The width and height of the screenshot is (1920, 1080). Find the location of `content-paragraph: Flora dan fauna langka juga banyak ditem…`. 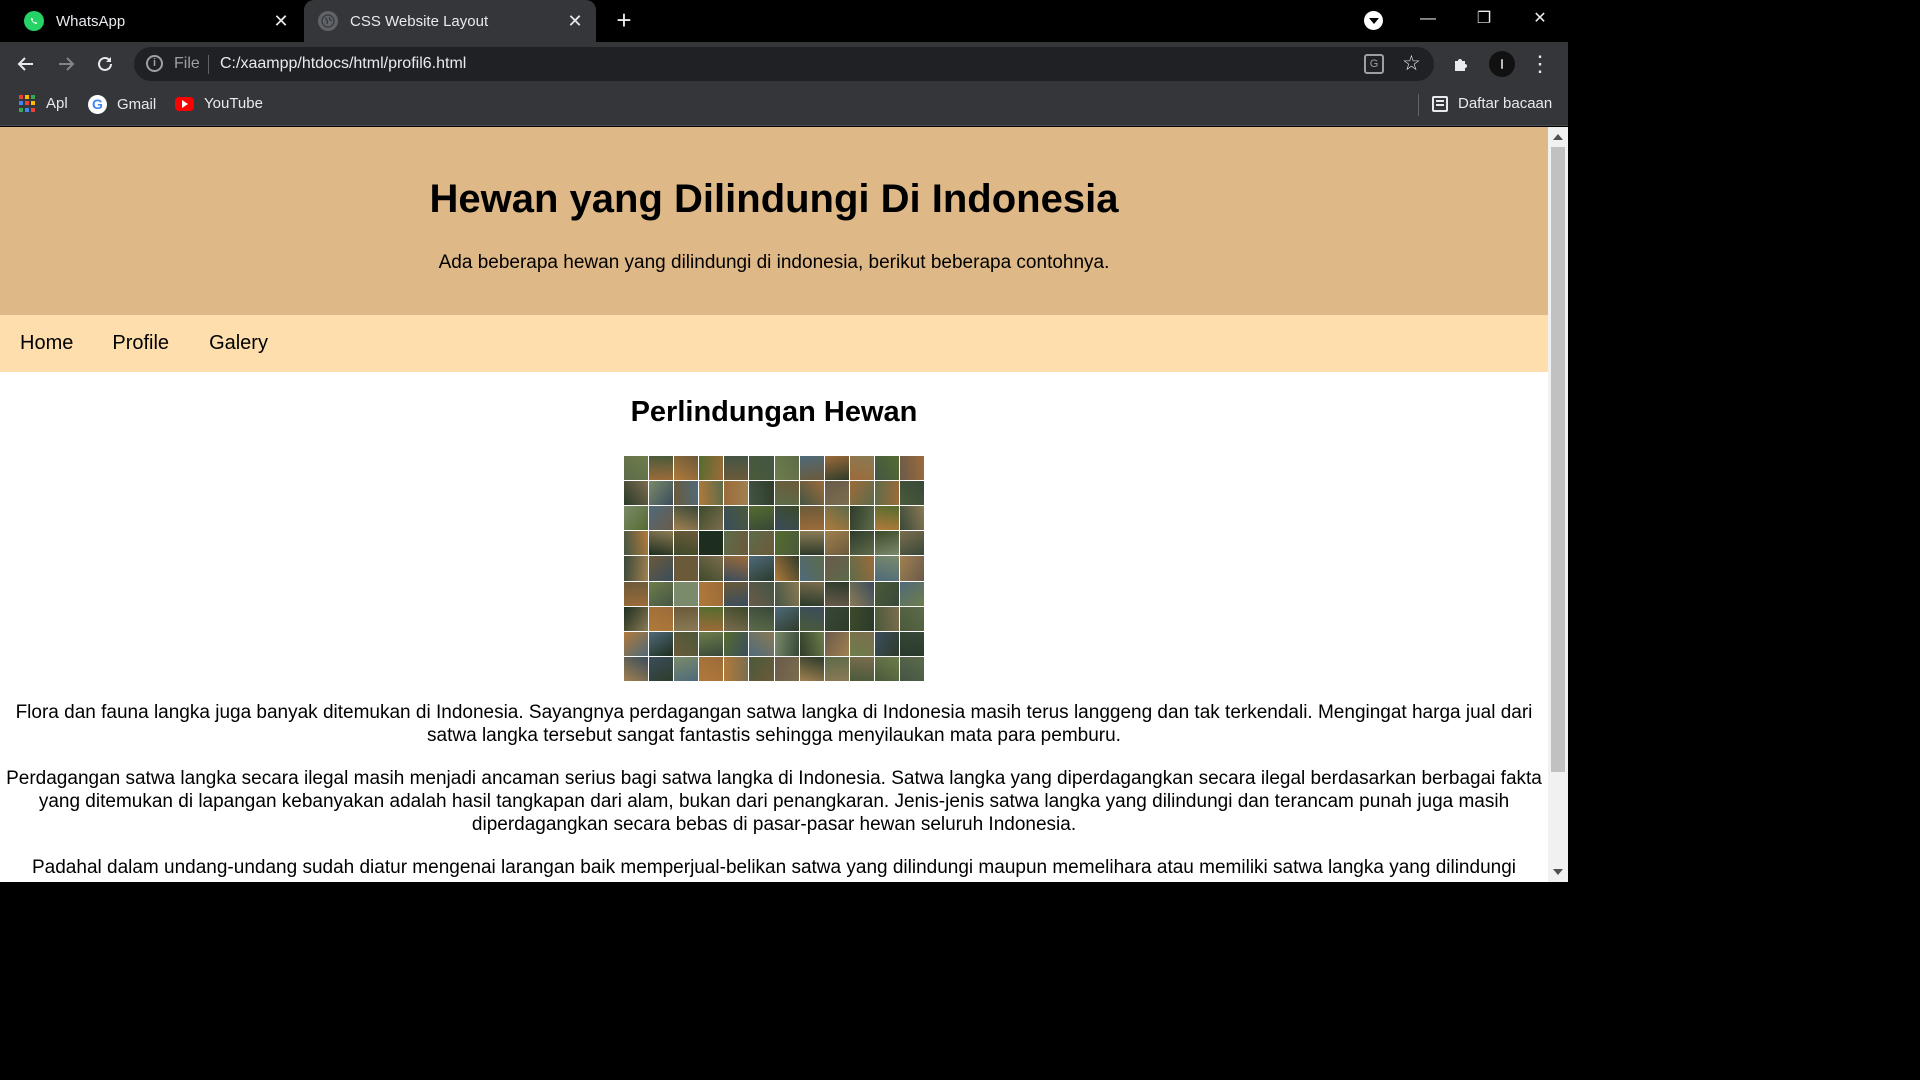

content-paragraph: Flora dan fauna langka juga banyak ditem… is located at coordinates (774, 724).